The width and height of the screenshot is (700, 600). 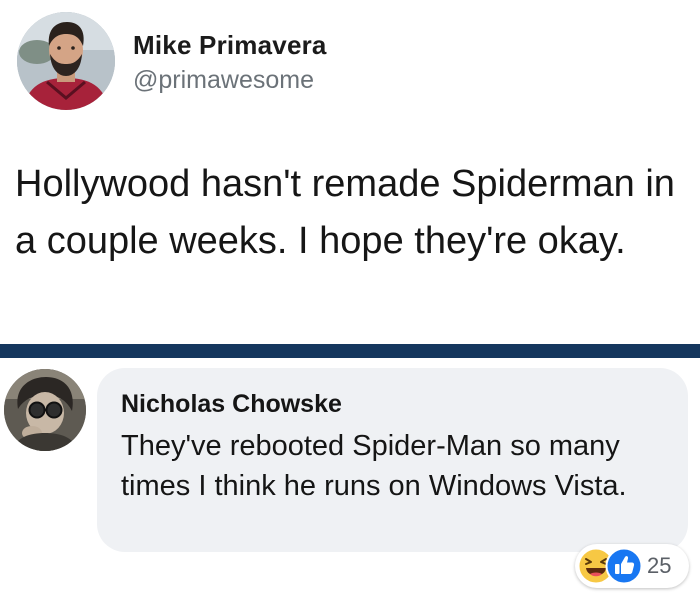 What do you see at coordinates (231, 404) in the screenshot?
I see `comment-author-name: Nicholas Chowske` at bounding box center [231, 404].